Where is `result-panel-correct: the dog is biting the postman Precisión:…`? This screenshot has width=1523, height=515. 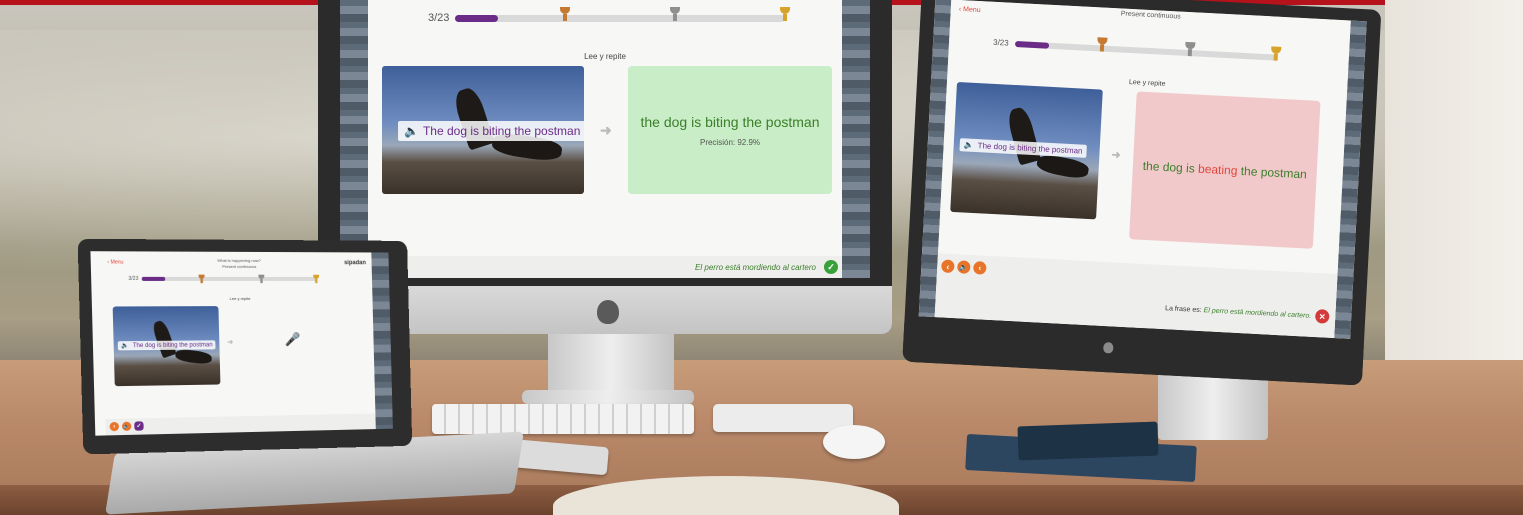 result-panel-correct: the dog is biting the postman Precisión:… is located at coordinates (730, 130).